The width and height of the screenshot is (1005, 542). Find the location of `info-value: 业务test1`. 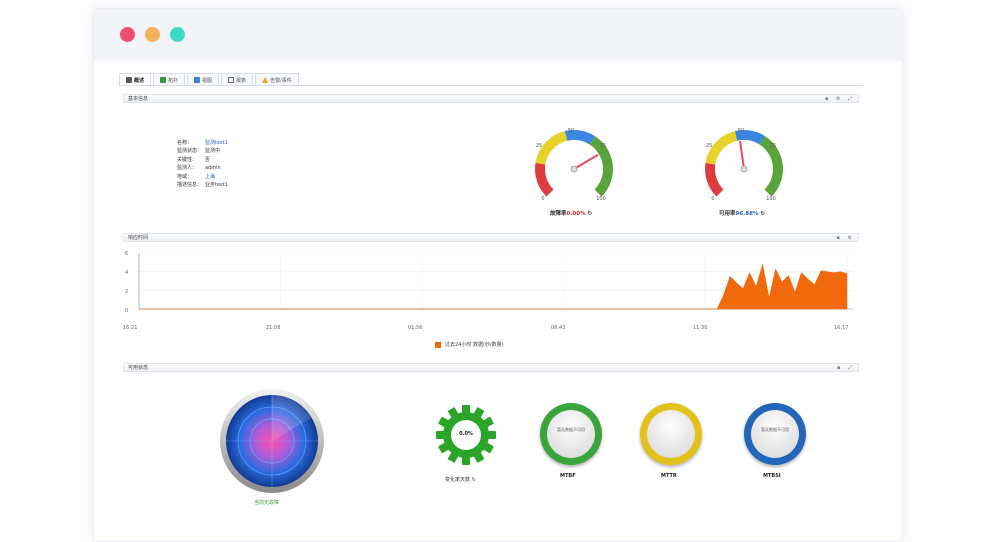

info-value: 业务test1 is located at coordinates (216, 185).